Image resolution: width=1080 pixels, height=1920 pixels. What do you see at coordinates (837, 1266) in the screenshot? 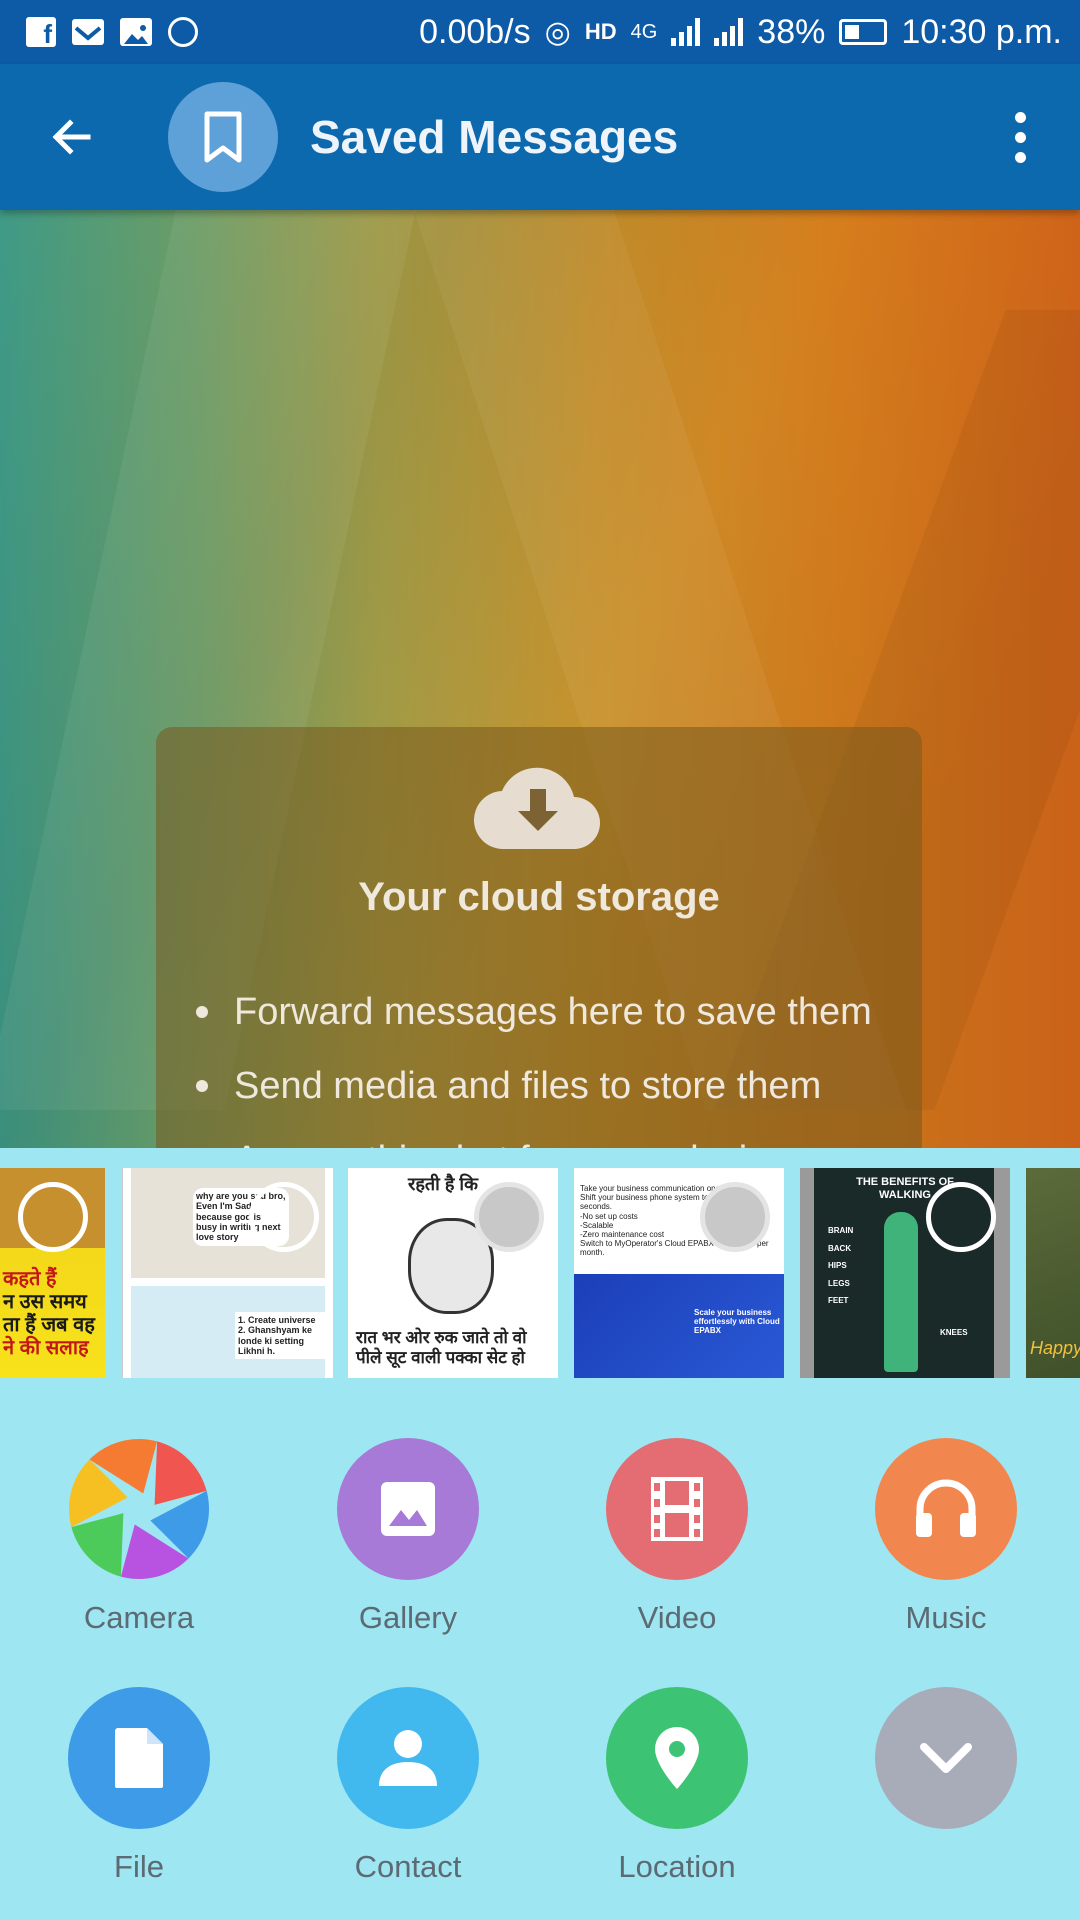
I see `thumbnail-caption: HIPS` at bounding box center [837, 1266].